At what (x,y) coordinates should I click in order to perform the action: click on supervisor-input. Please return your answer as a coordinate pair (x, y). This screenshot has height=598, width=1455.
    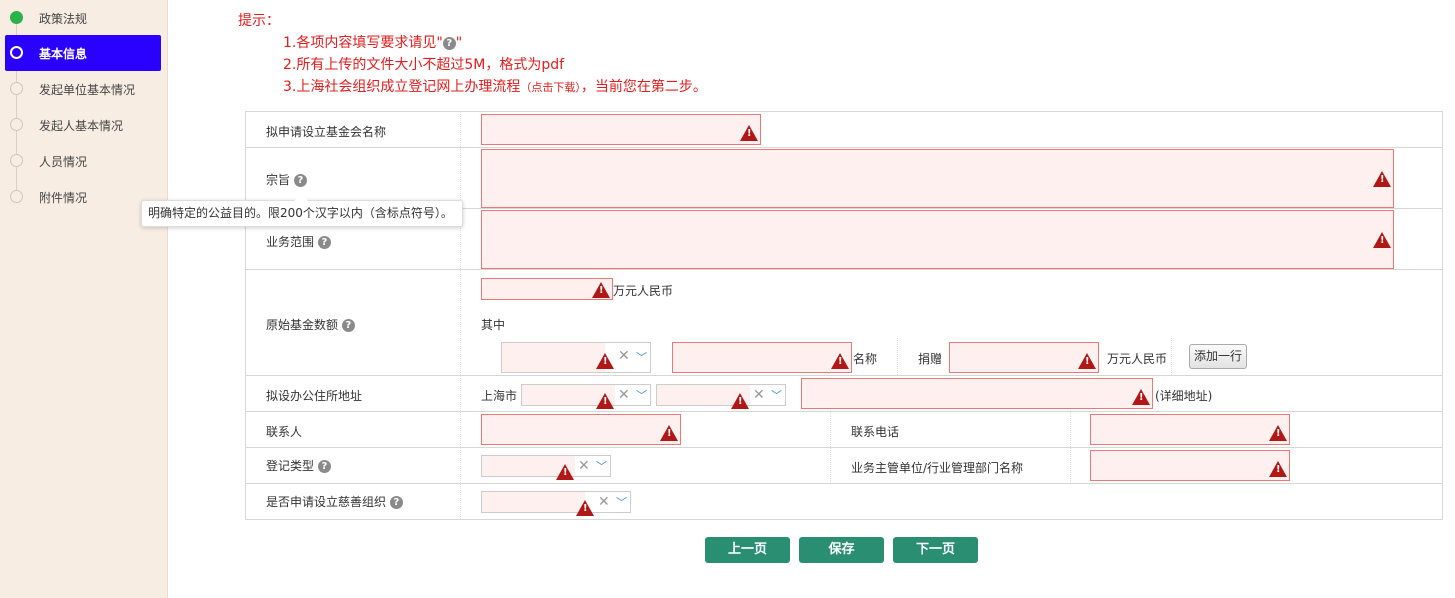
    Looking at the image, I should click on (1190, 465).